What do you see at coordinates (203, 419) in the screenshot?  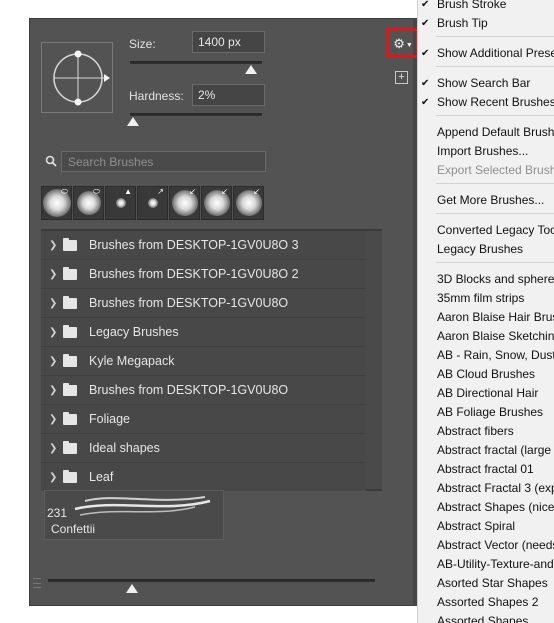 I see `brush-group-row: ❯ Foliage` at bounding box center [203, 419].